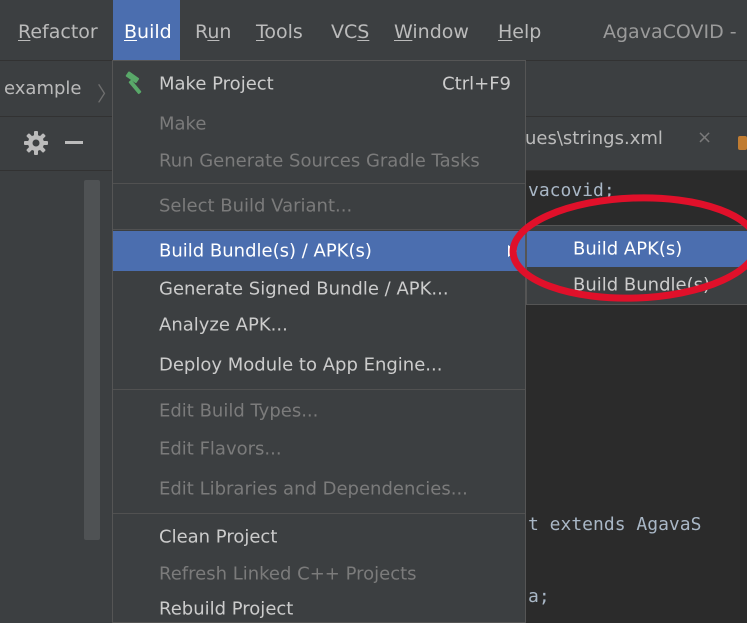 The width and height of the screenshot is (747, 623). What do you see at coordinates (539, 596) in the screenshot?
I see `code-line-field: a;` at bounding box center [539, 596].